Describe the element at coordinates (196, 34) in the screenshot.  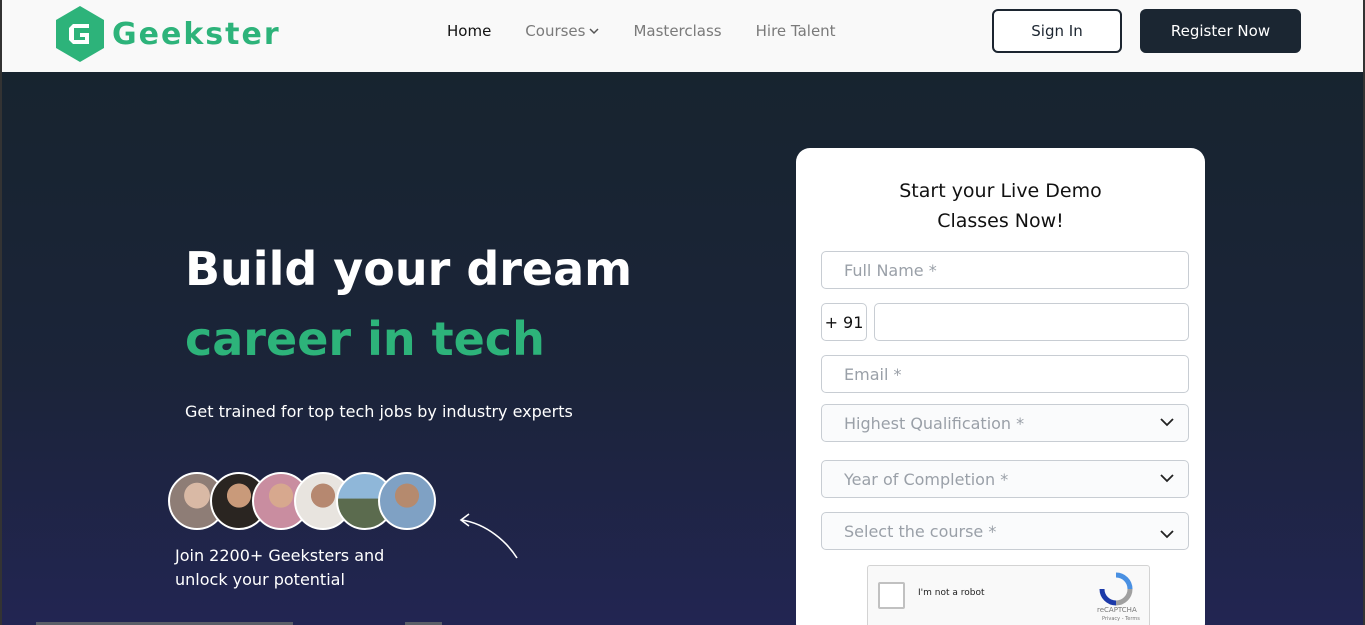
I see `brand-name: Geekster` at that location.